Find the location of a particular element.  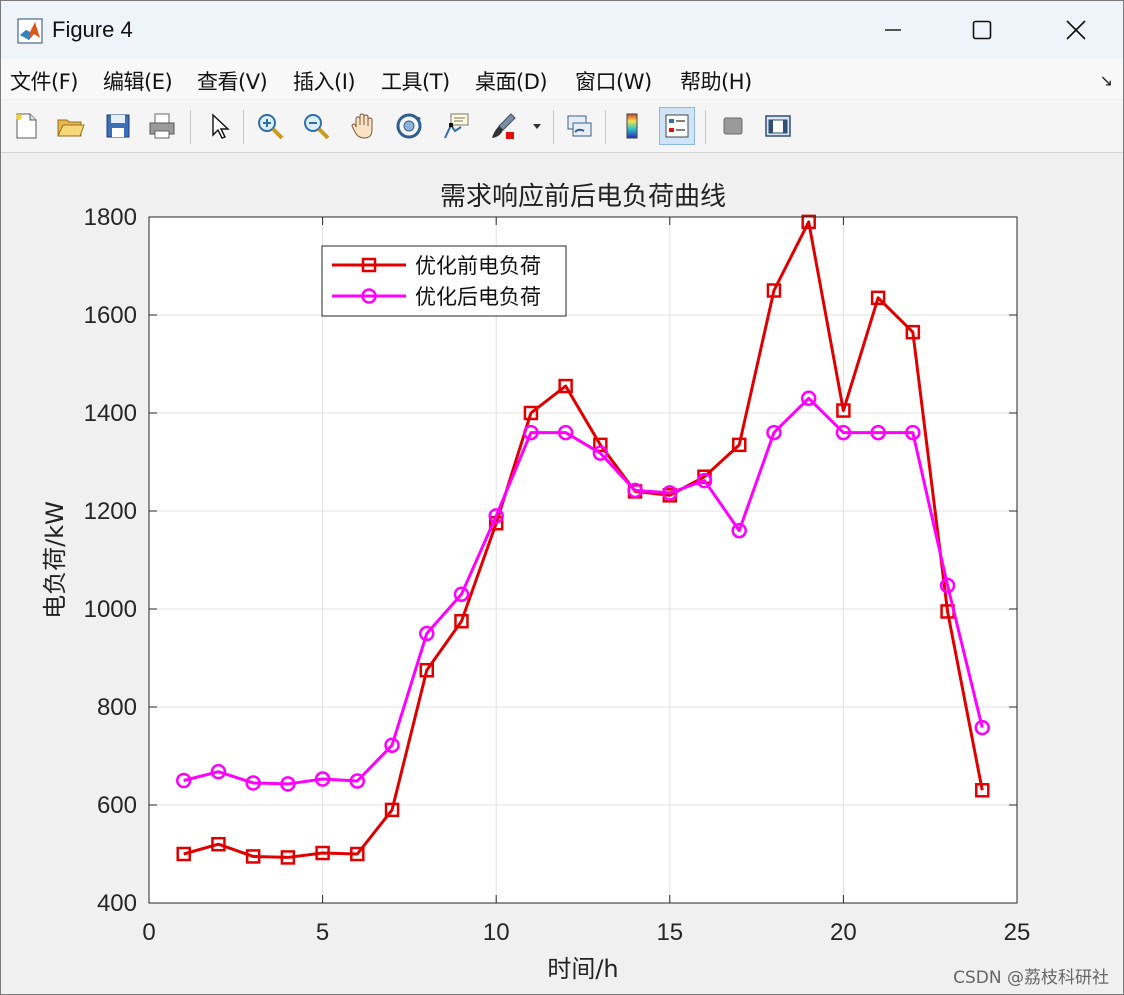

brush-icon is located at coordinates (503, 126).